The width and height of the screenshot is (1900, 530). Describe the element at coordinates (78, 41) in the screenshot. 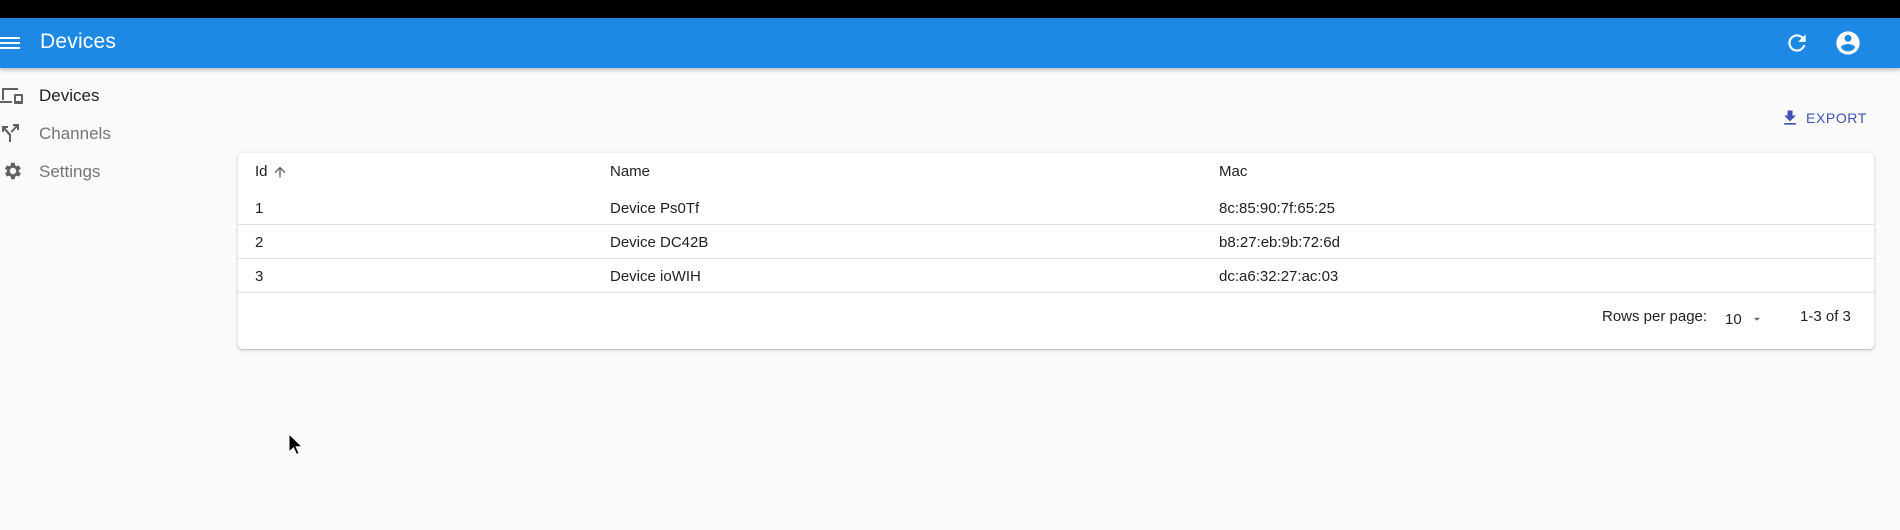

I see `page-title: Devices` at that location.